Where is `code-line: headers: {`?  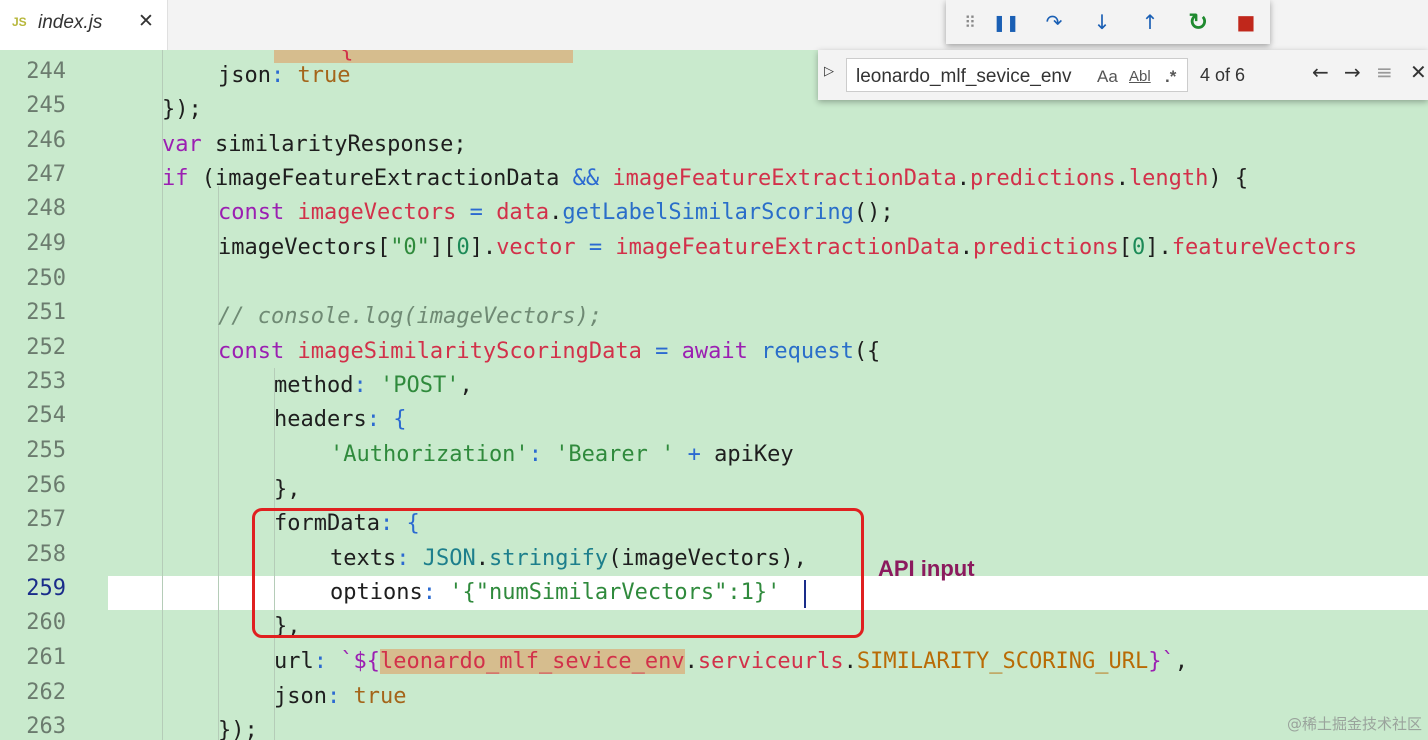 code-line: headers: { is located at coordinates (340, 419).